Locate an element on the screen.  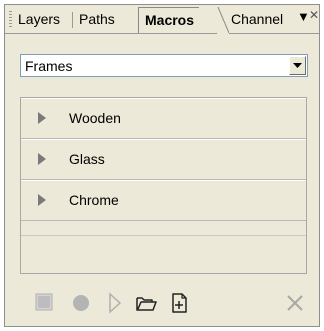
list-item: Chrome is located at coordinates (163, 200).